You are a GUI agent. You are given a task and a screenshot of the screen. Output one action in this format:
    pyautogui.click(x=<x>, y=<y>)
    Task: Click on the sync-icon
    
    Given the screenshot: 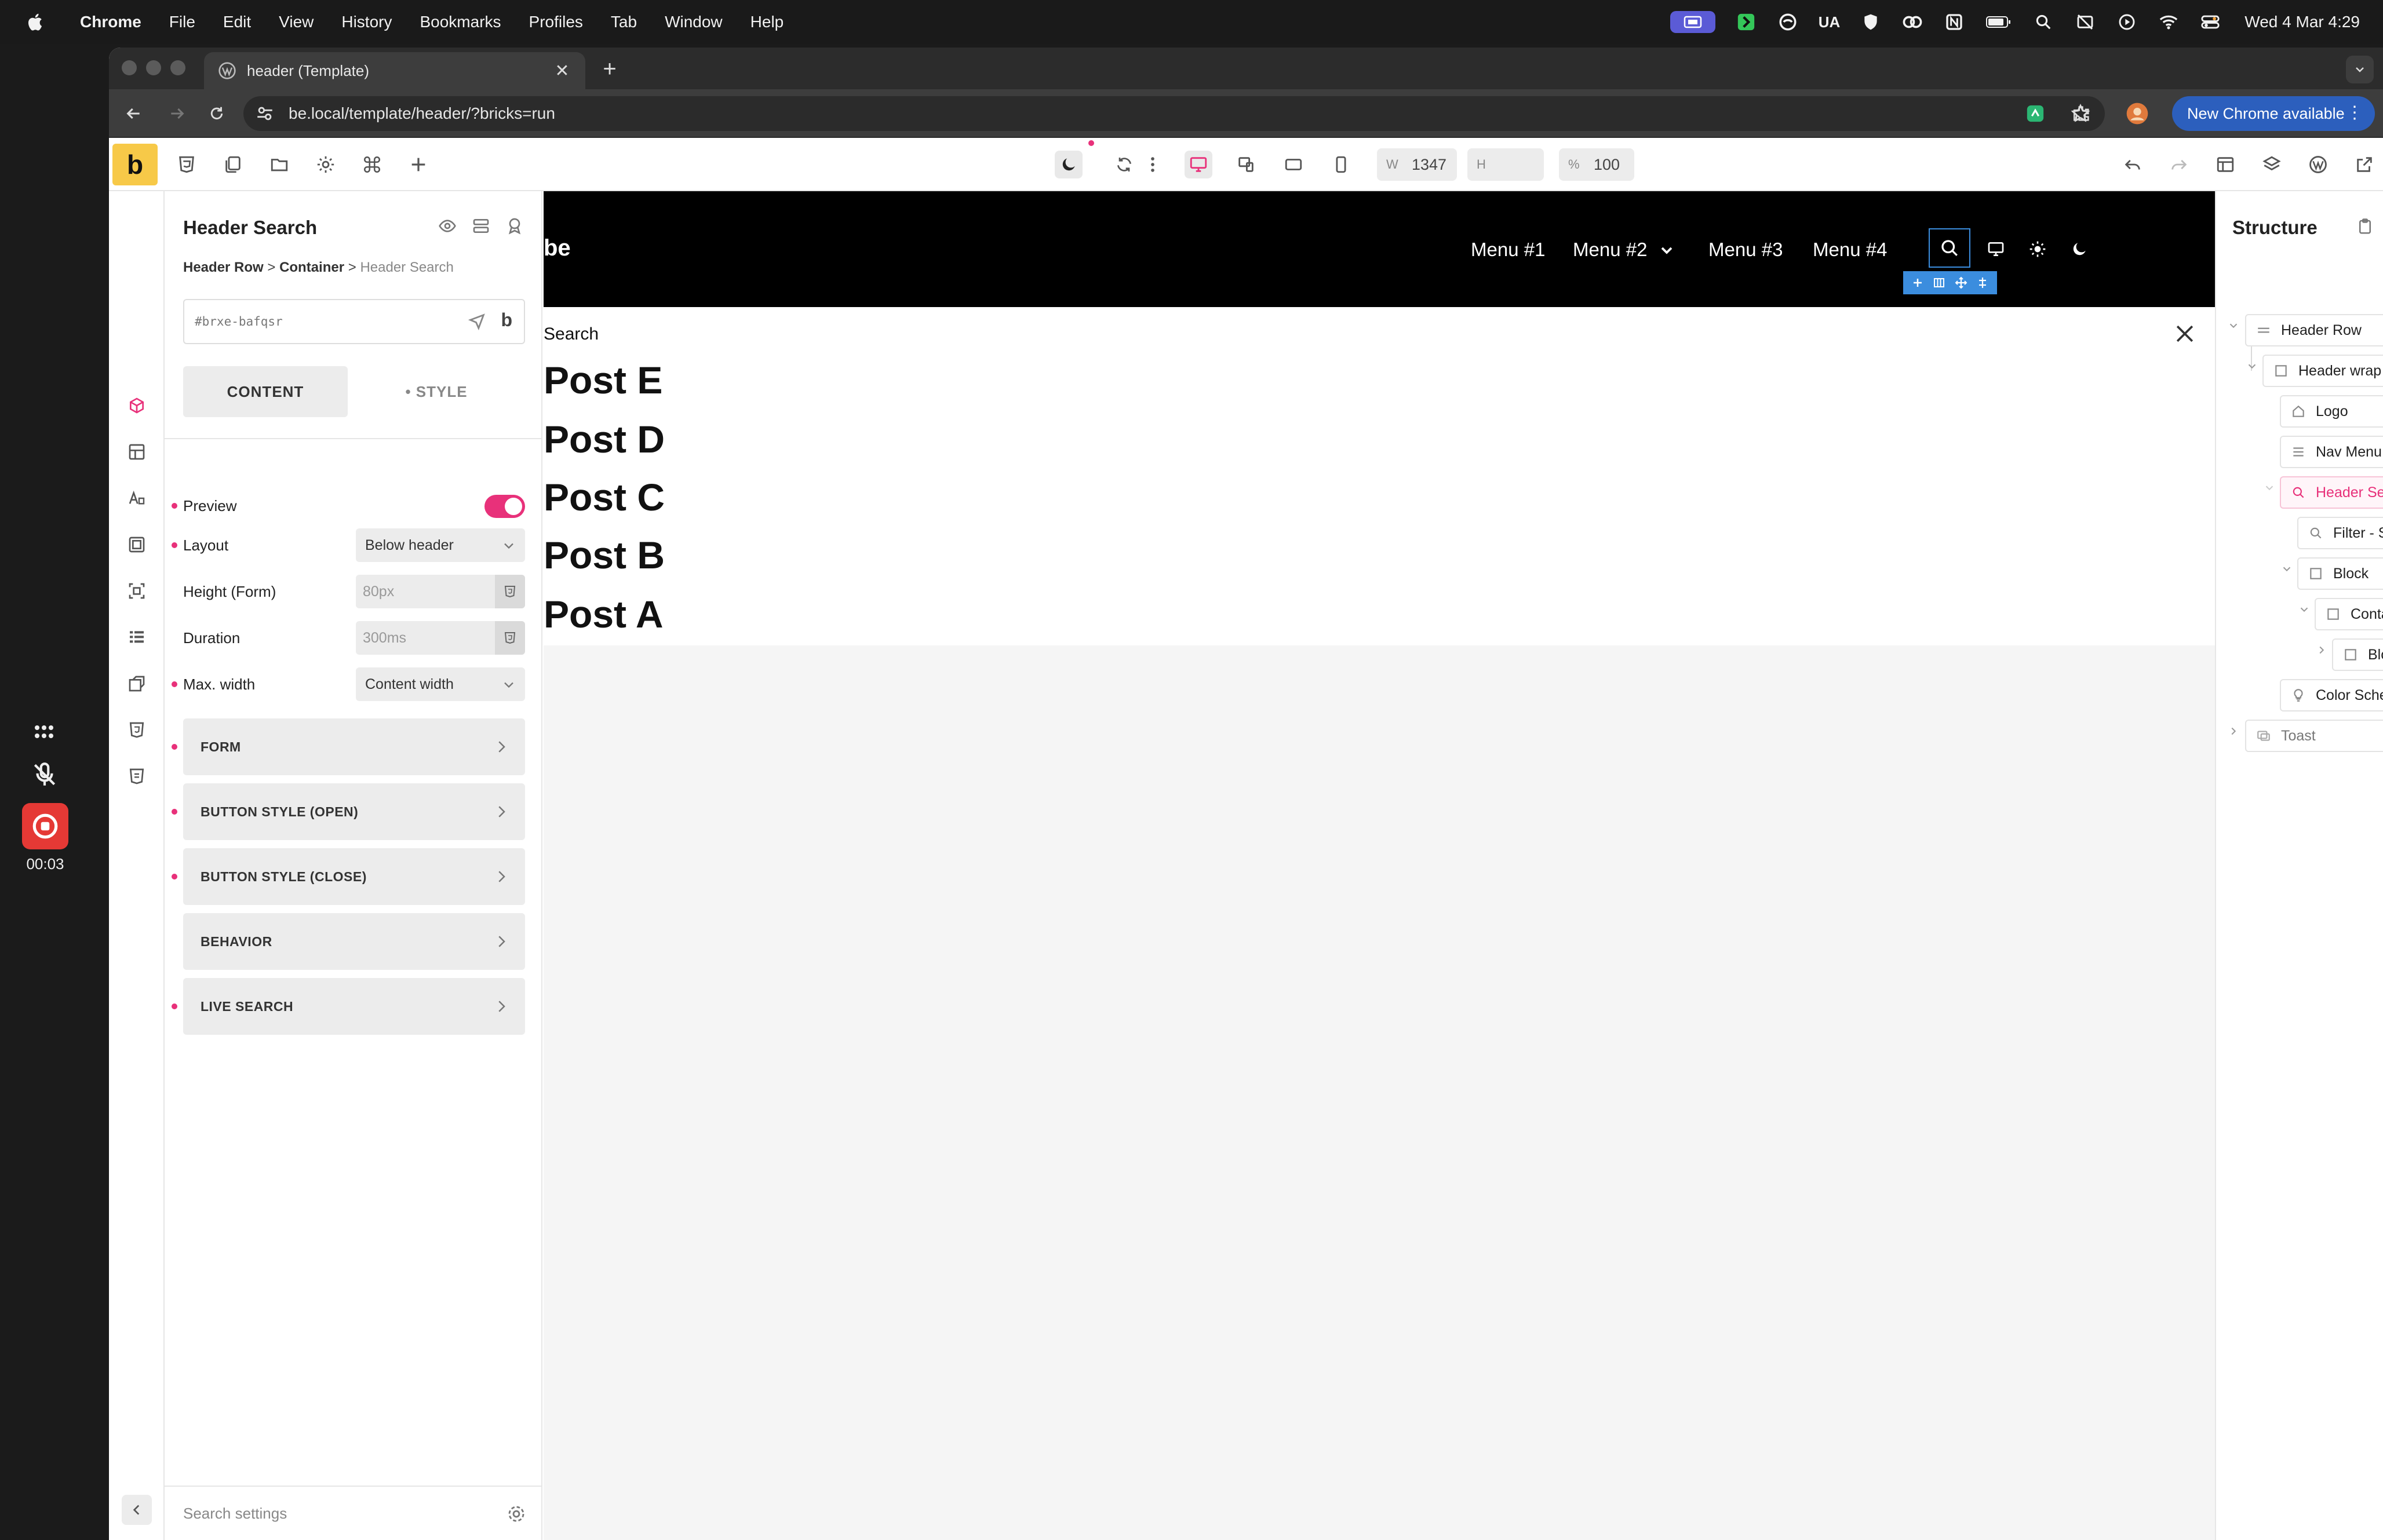 What is the action you would take?
    pyautogui.click(x=1788, y=22)
    